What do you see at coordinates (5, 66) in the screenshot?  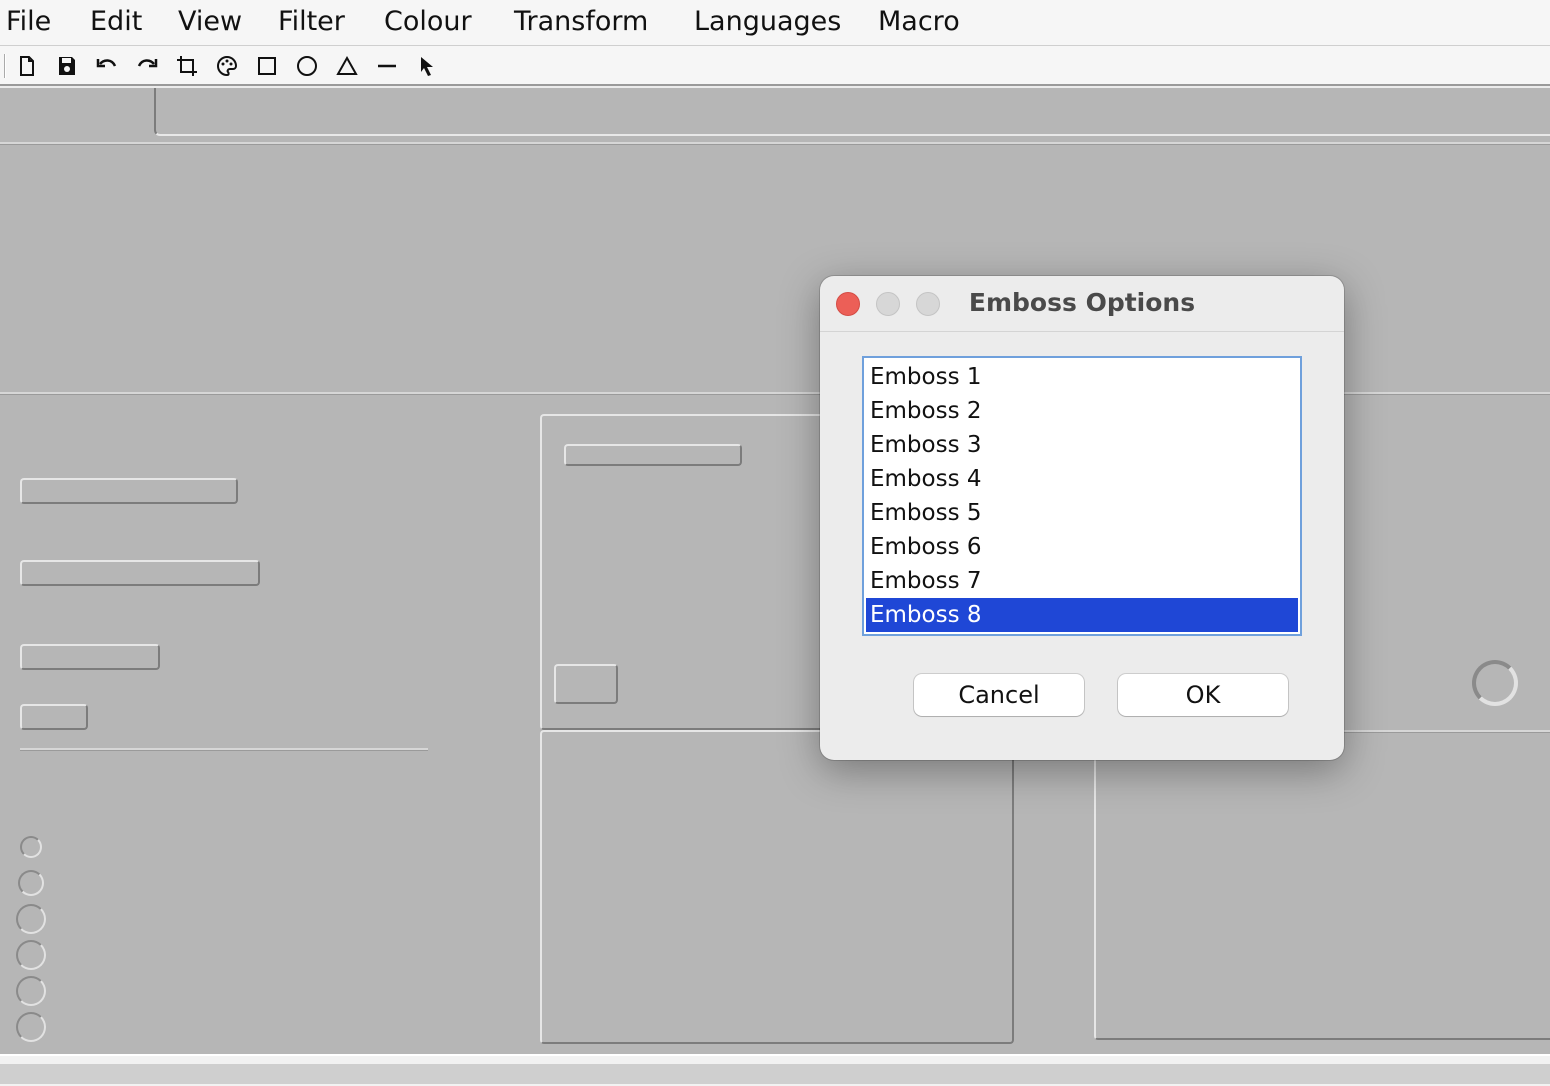 I see `toolbar-grip` at bounding box center [5, 66].